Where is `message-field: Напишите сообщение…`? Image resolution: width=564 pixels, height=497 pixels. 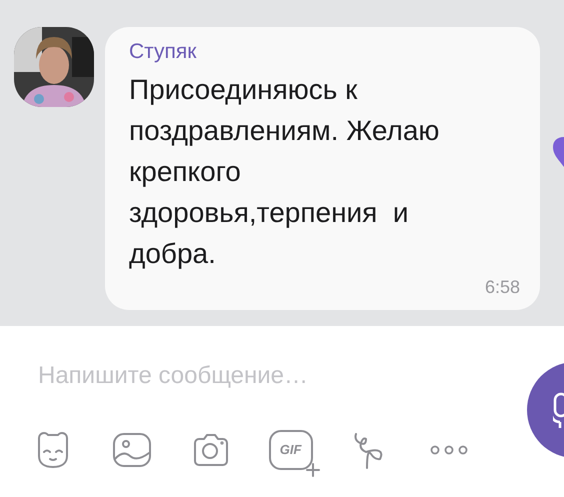
message-field: Напишите сообщение… is located at coordinates (258, 376).